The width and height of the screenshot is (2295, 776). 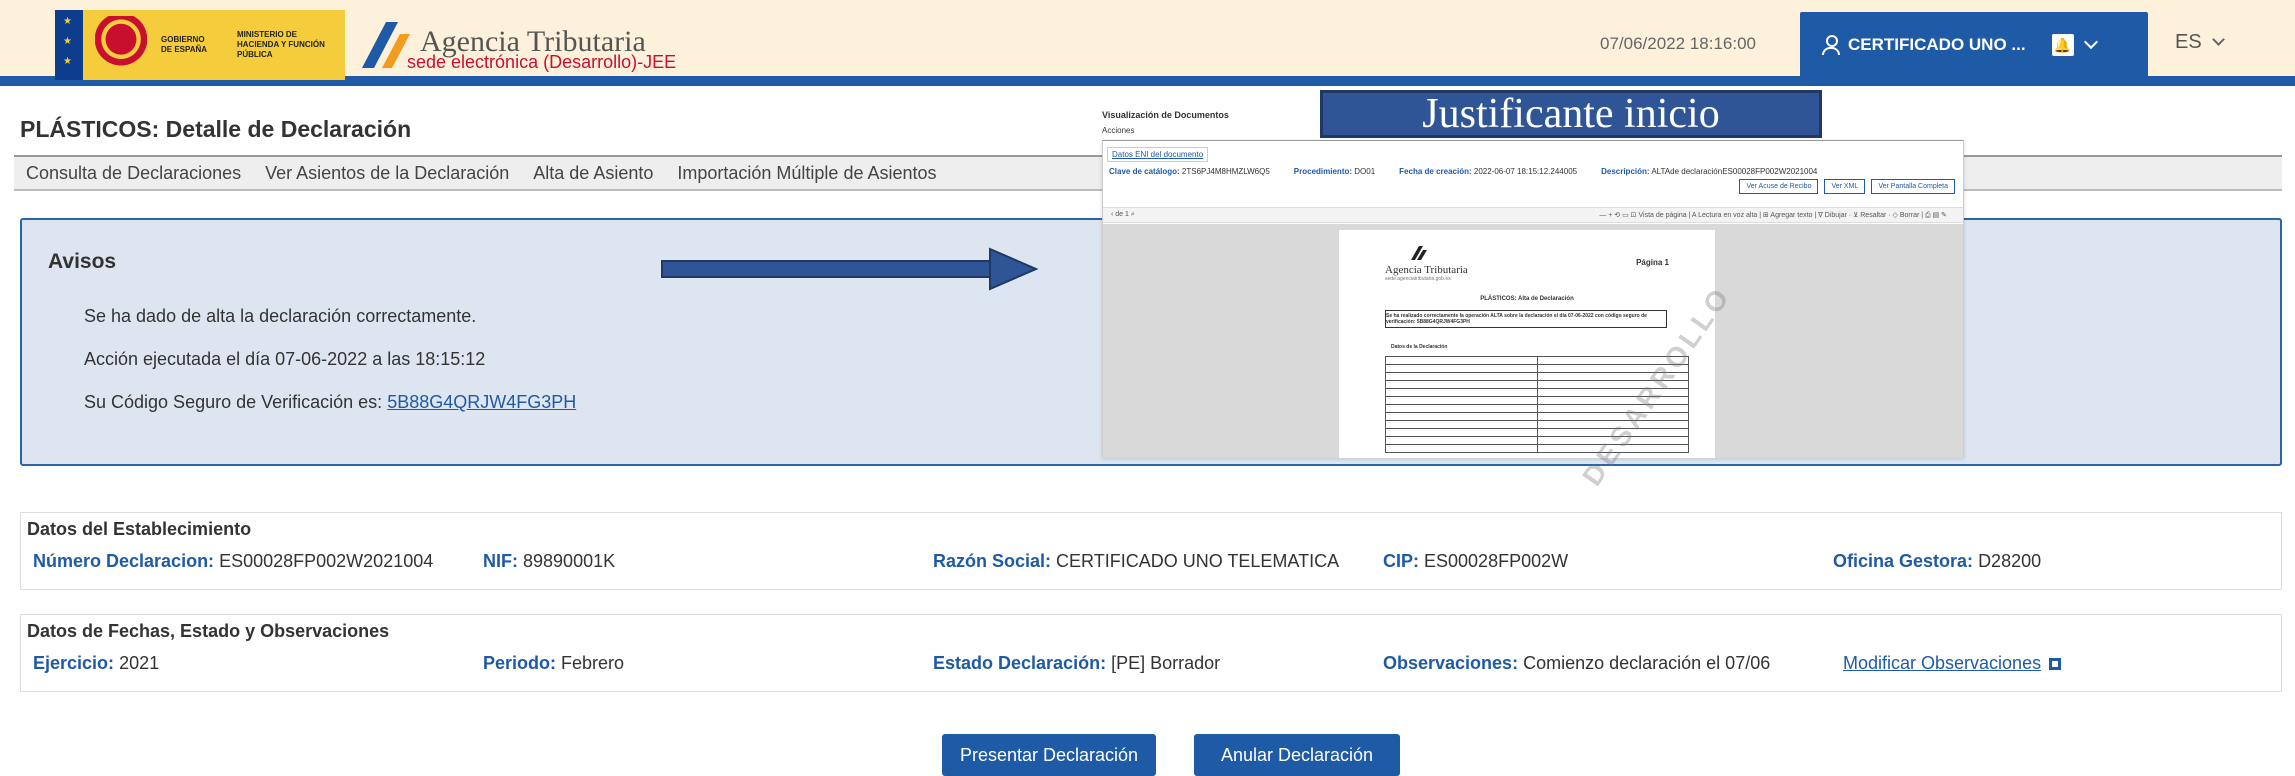 I want to click on doc-viewer-actions: Acciones, so click(x=1118, y=130).